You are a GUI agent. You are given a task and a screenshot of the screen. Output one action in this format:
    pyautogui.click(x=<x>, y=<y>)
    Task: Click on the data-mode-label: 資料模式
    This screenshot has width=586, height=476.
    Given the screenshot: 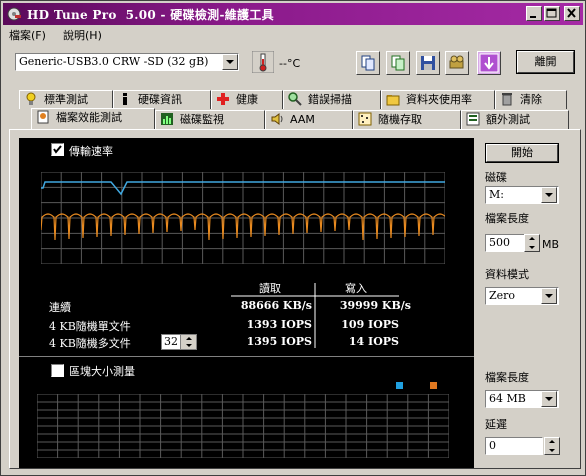 What is the action you would take?
    pyautogui.click(x=507, y=274)
    